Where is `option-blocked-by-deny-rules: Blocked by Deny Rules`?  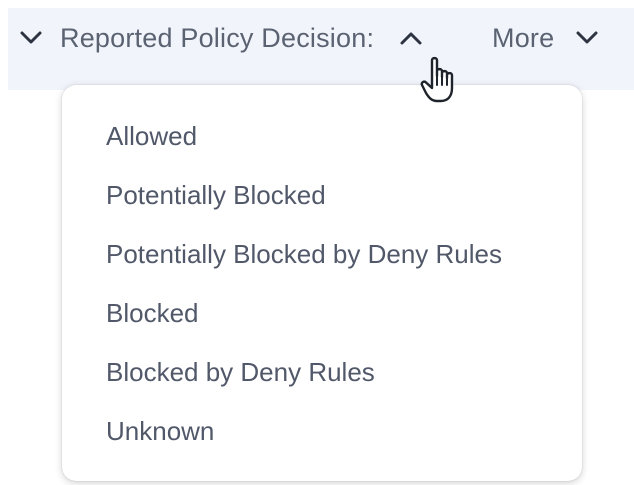
option-blocked-by-deny-rules: Blocked by Deny Rules is located at coordinates (322, 376).